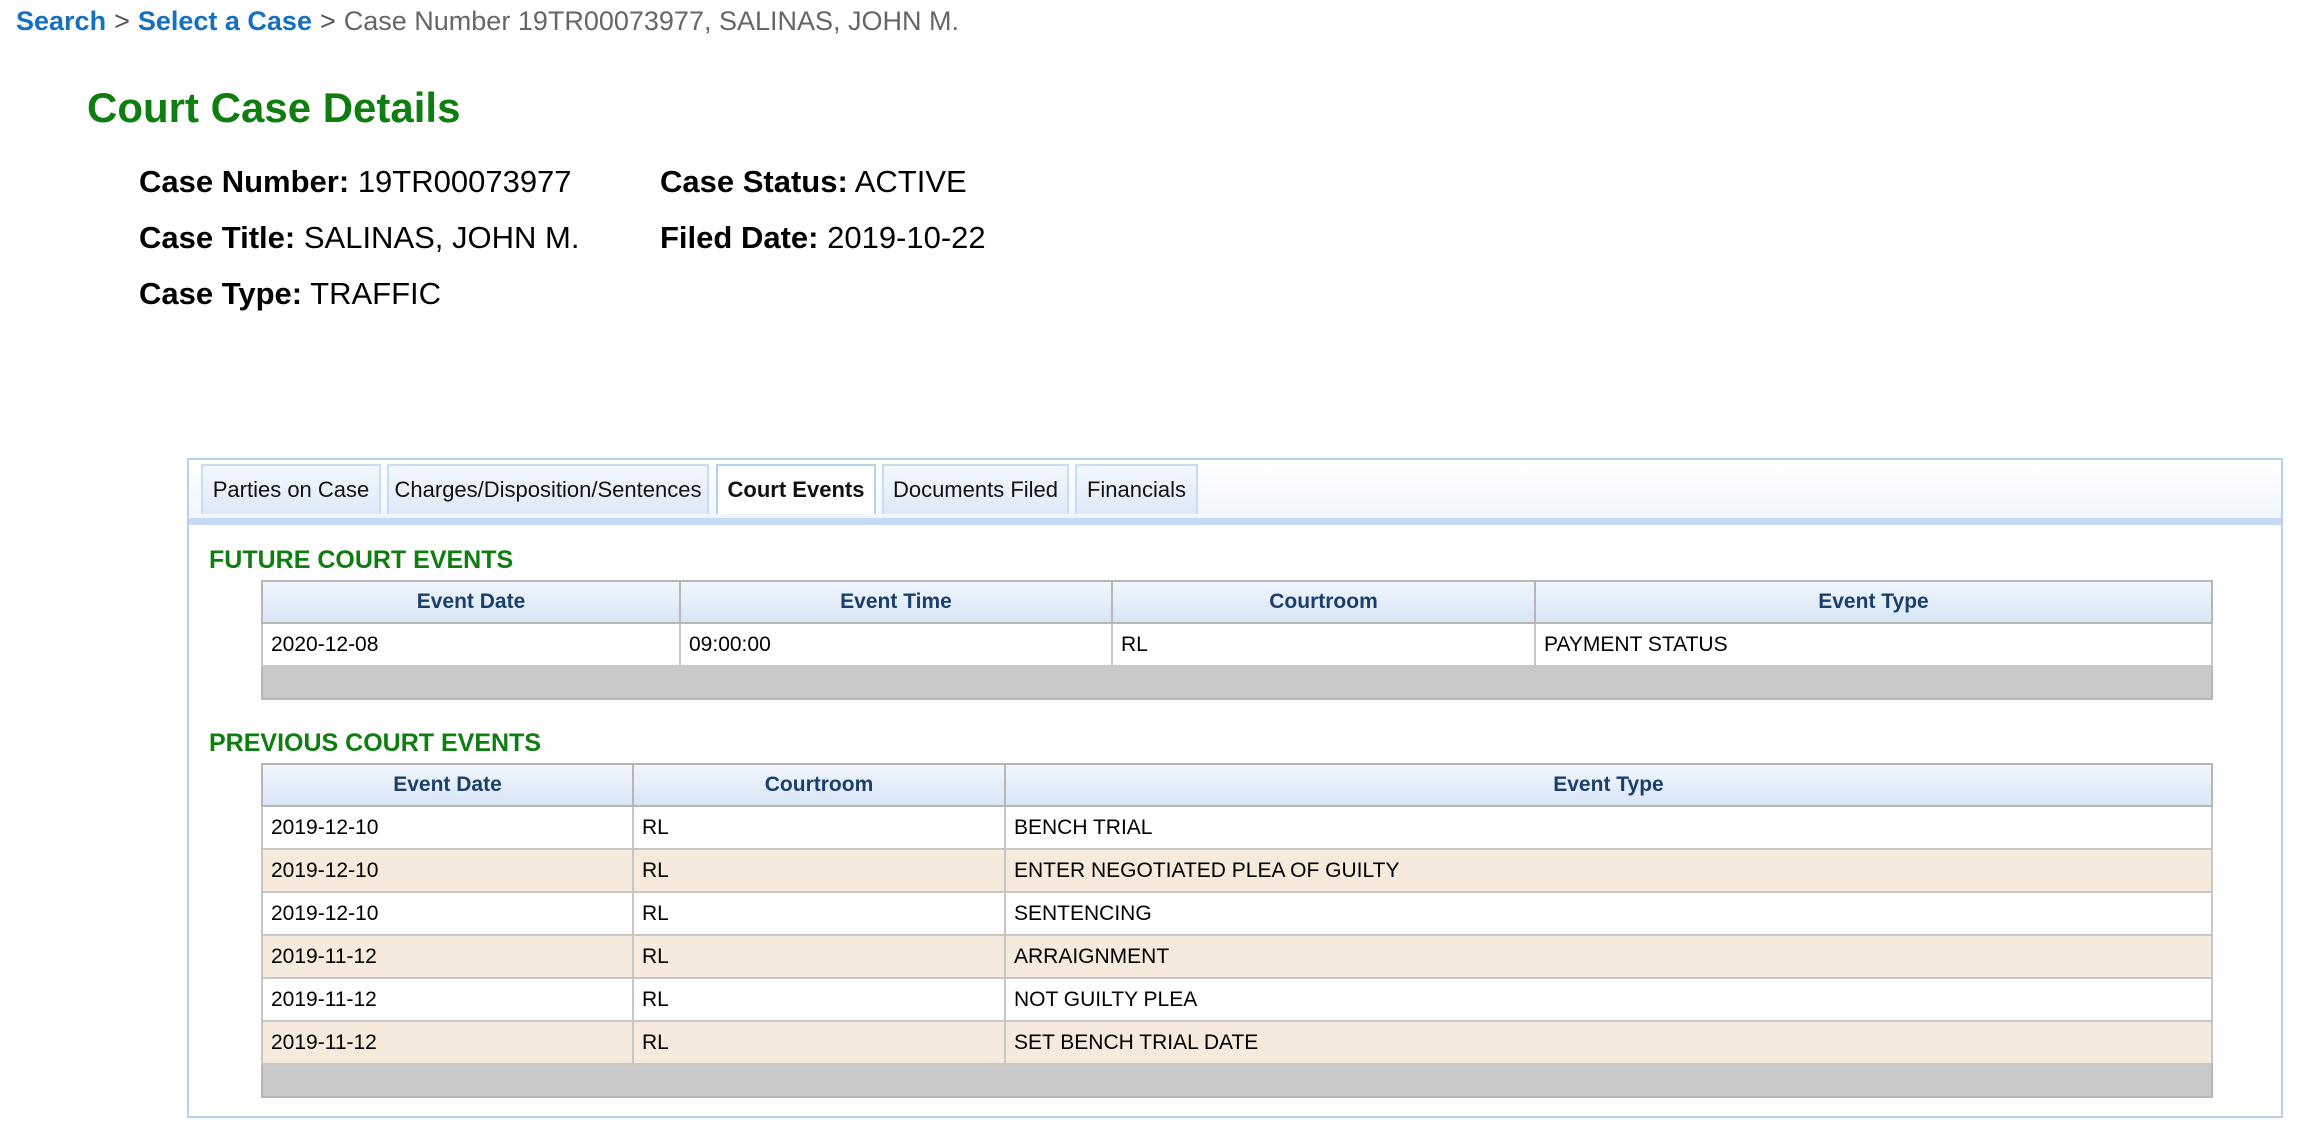 This screenshot has width=2305, height=1147. I want to click on filed-date-label: Filed Date:, so click(739, 237).